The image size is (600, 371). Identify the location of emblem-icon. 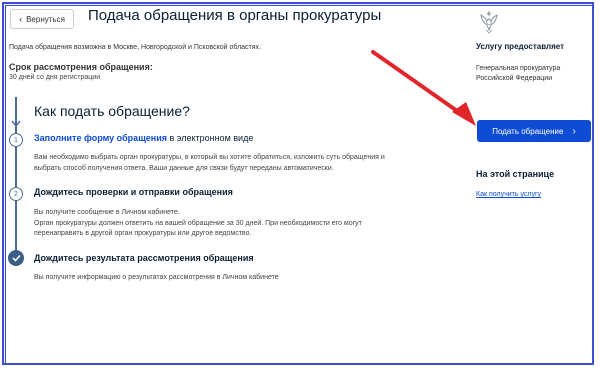
(489, 22).